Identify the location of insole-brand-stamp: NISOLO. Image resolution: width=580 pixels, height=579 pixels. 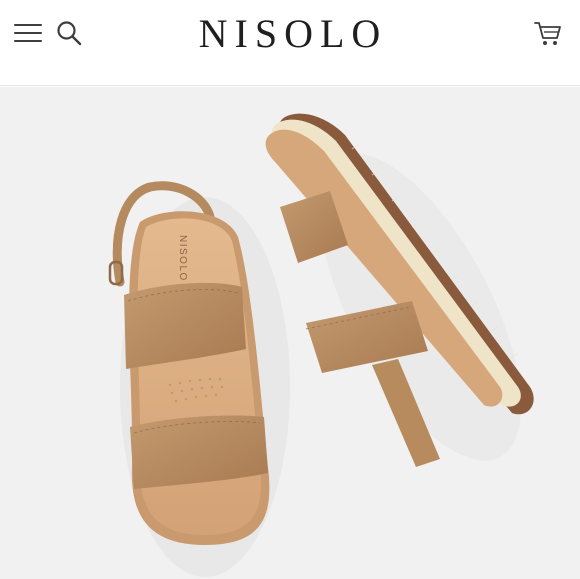
(182, 258).